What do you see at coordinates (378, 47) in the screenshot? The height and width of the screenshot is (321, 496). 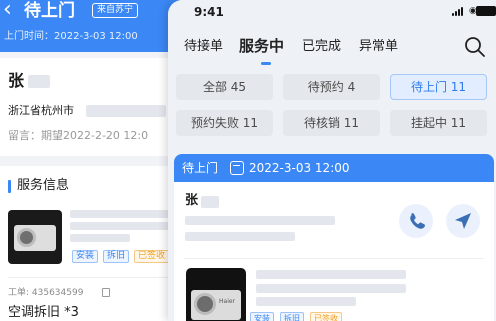 I see `tab-exception: 异常单` at bounding box center [378, 47].